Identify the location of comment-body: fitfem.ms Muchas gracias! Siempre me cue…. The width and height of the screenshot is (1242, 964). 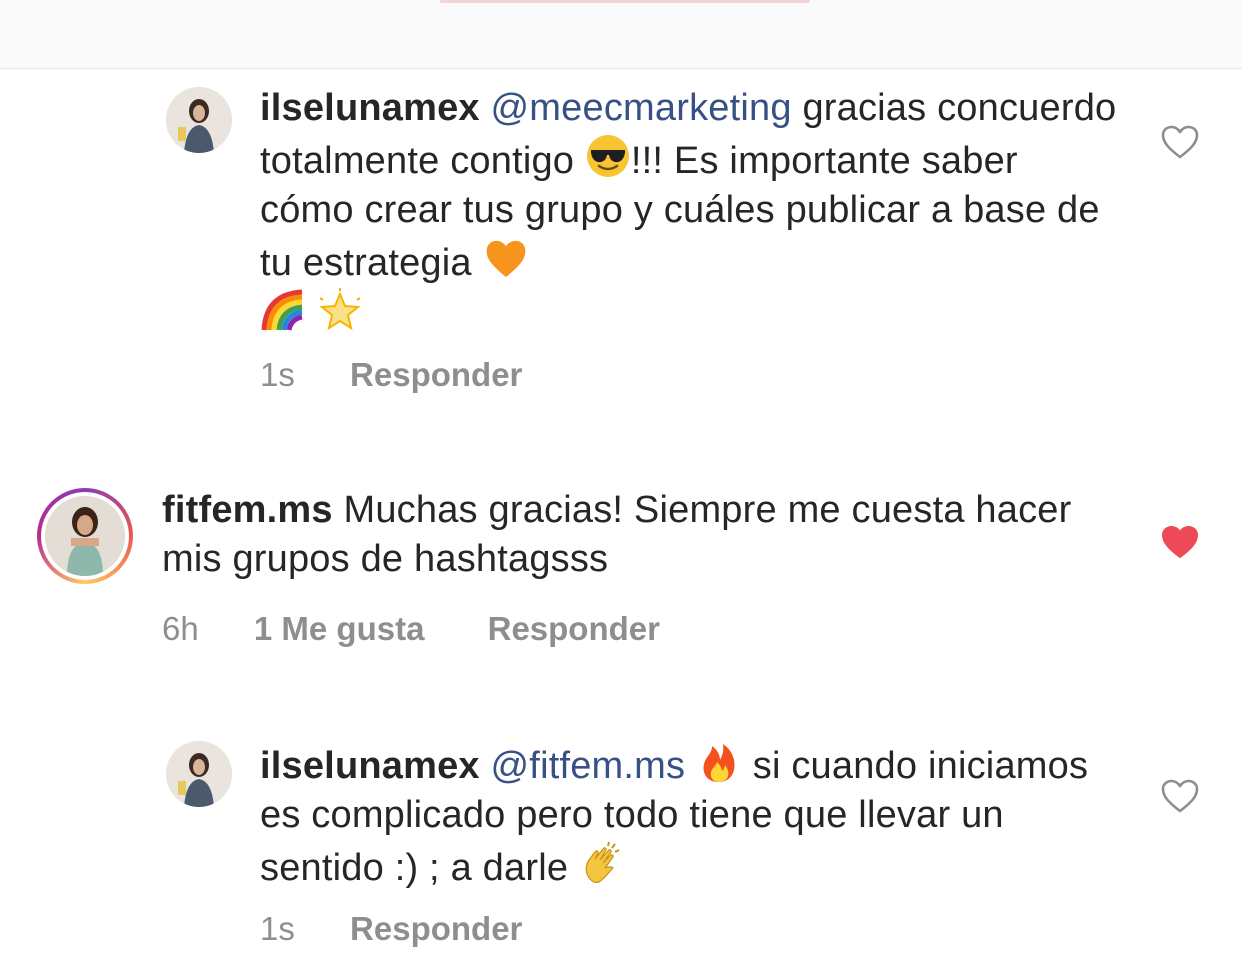
(637, 535).